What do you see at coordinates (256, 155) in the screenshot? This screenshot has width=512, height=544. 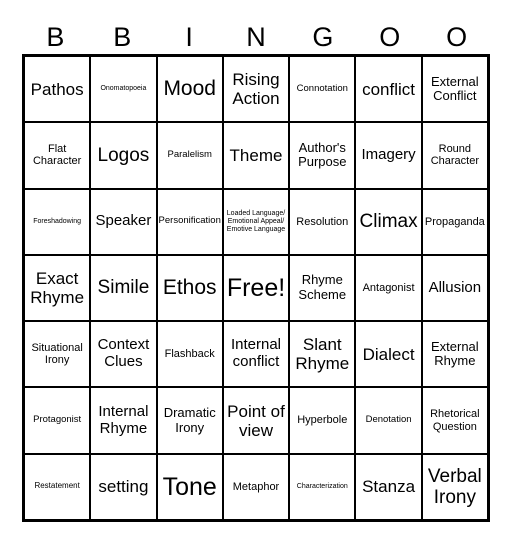 I see `bingo-cell: Theme` at bounding box center [256, 155].